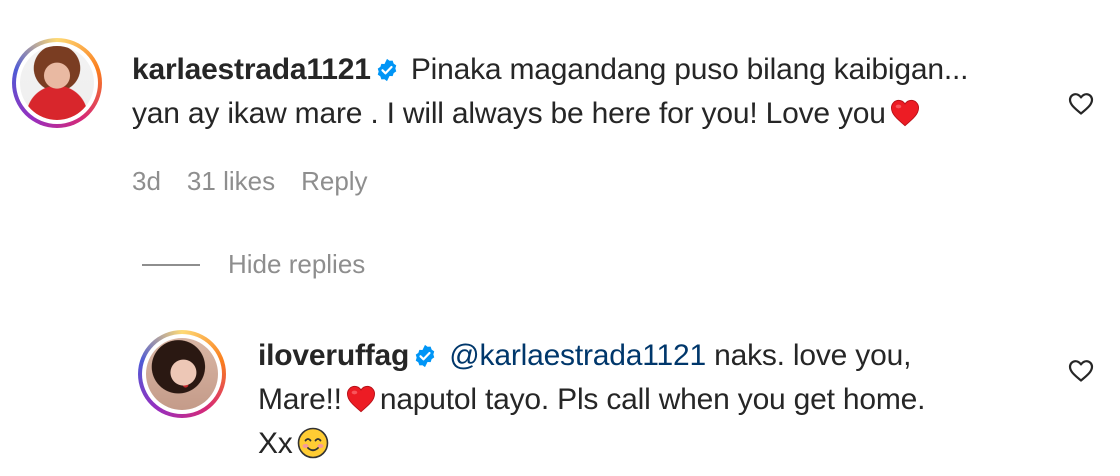 This screenshot has height=476, width=1120. Describe the element at coordinates (813, 355) in the screenshot. I see `reply-body-part1: naks. love you,` at that location.